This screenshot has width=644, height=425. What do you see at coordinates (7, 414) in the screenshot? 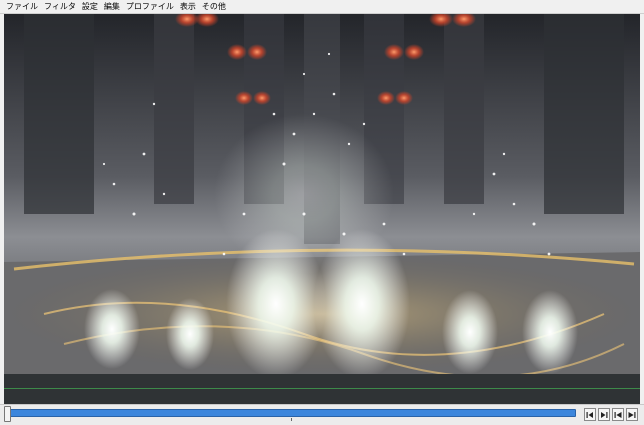
I see `seek-thumb` at bounding box center [7, 414].